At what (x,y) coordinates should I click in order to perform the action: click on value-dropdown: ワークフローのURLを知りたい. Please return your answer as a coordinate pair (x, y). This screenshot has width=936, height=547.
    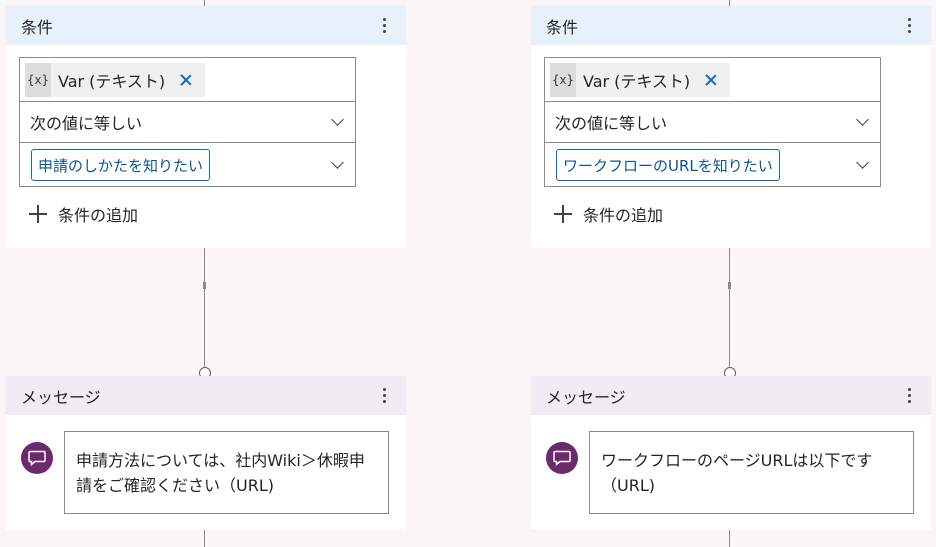
    Looking at the image, I should click on (712, 165).